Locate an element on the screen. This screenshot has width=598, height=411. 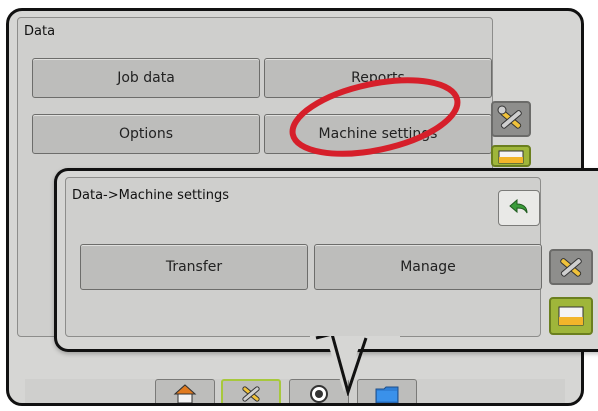
manage-button: Manage is located at coordinates (428, 267).